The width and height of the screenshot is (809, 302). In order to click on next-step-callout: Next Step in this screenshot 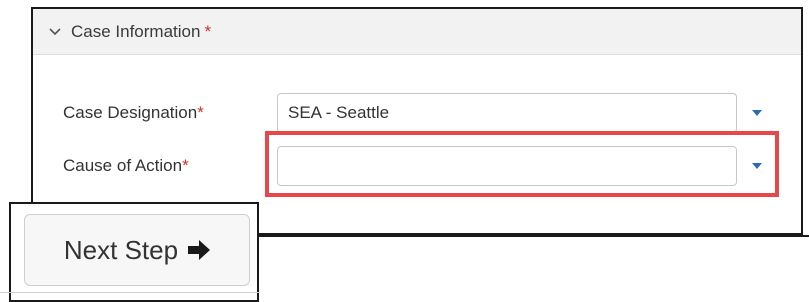, I will do `click(134, 252)`.